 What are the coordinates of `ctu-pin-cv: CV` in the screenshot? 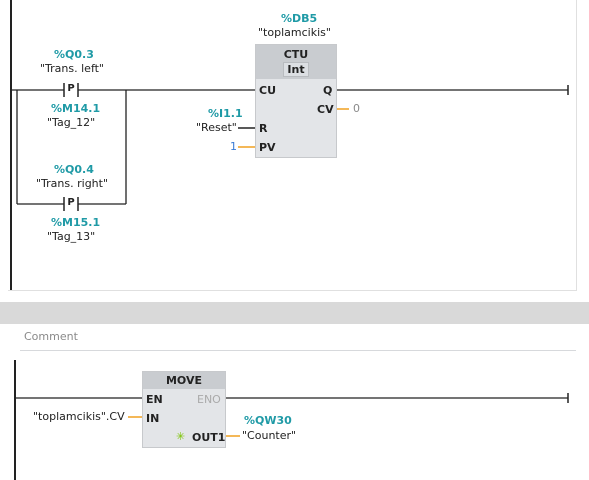 It's located at (325, 109).